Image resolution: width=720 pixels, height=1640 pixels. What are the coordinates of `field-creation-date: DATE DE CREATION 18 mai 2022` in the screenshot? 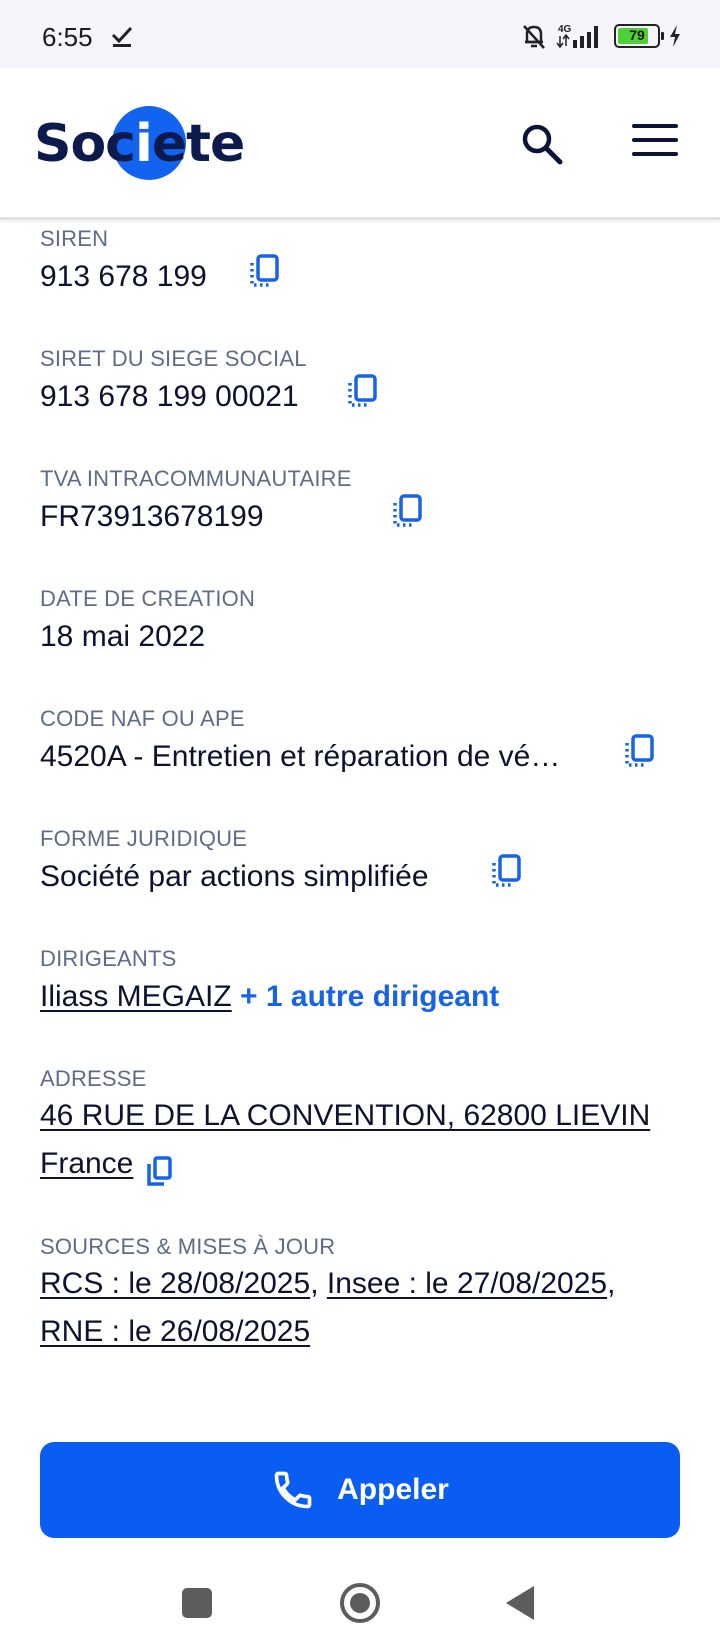 It's located at (147, 620).